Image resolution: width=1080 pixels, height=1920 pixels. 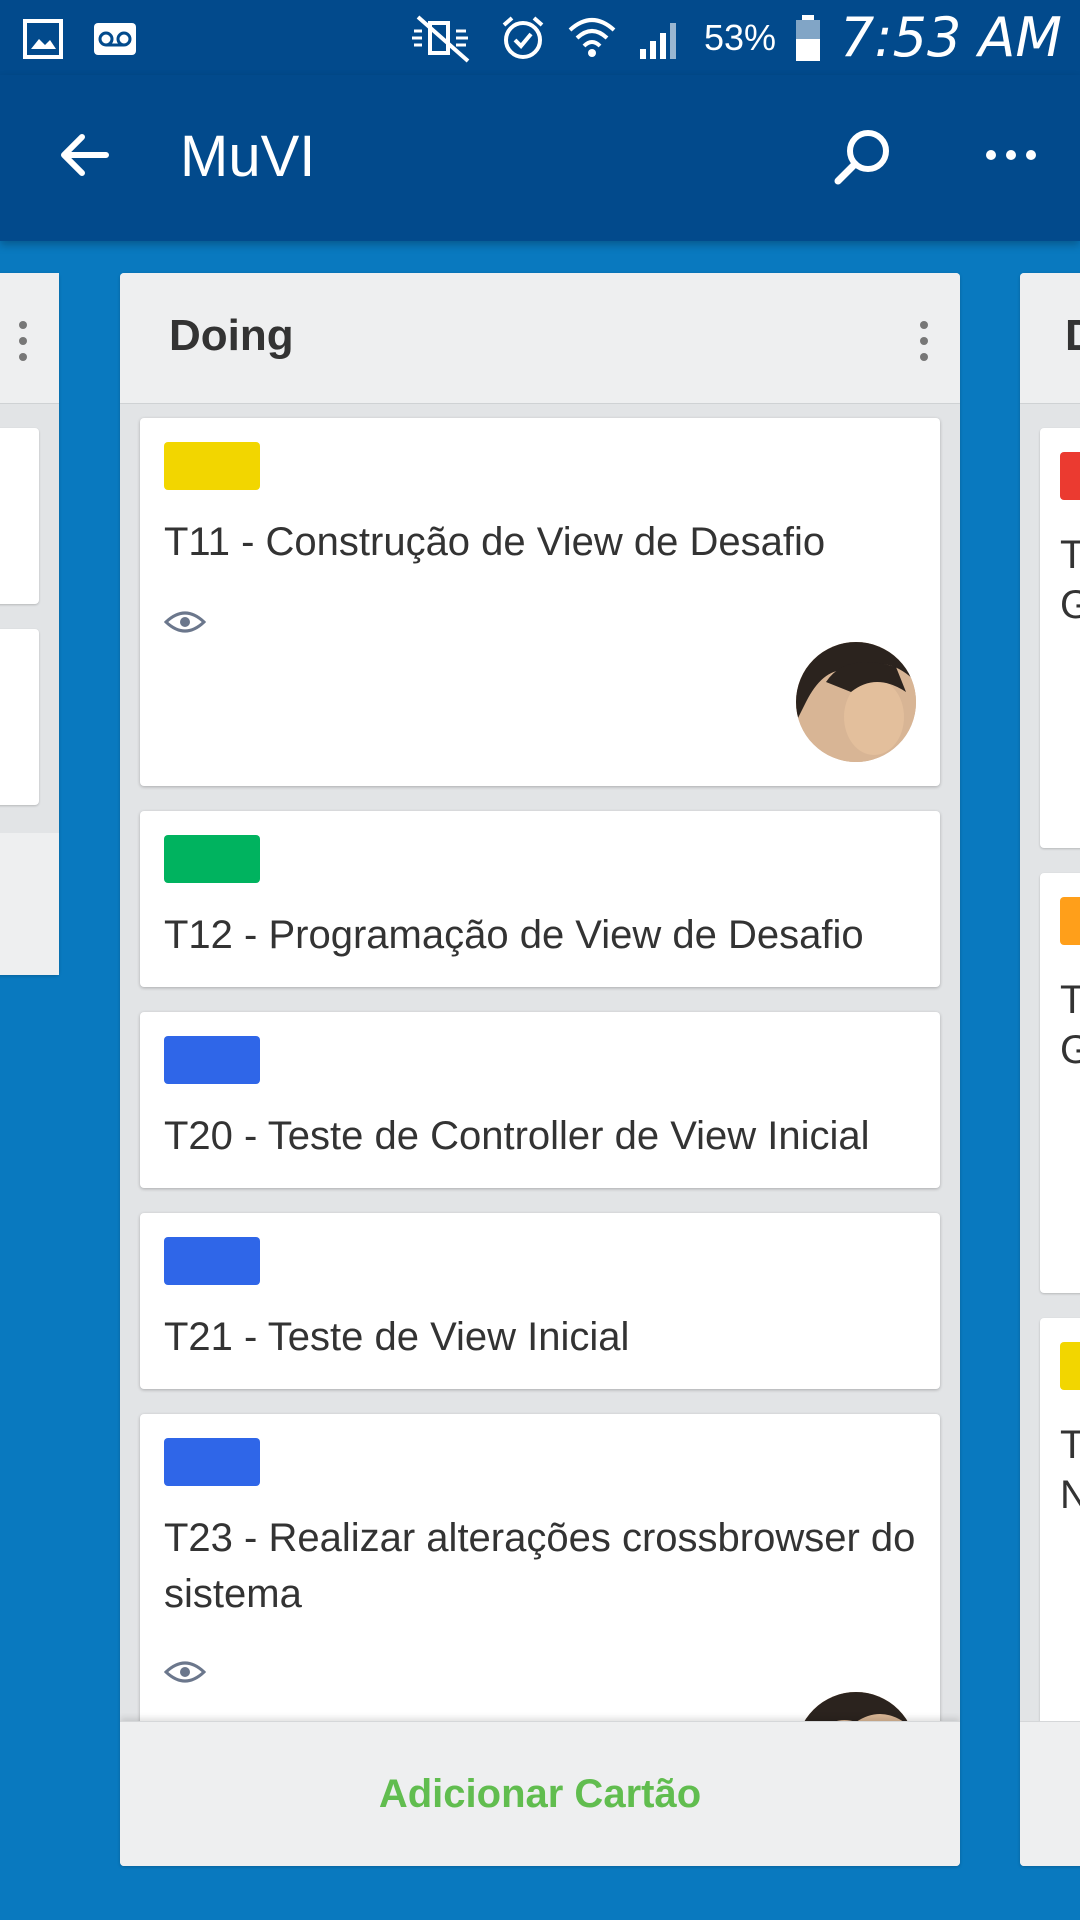 What do you see at coordinates (540, 899) in the screenshot?
I see `card: T12 - Programação de View de Desafio` at bounding box center [540, 899].